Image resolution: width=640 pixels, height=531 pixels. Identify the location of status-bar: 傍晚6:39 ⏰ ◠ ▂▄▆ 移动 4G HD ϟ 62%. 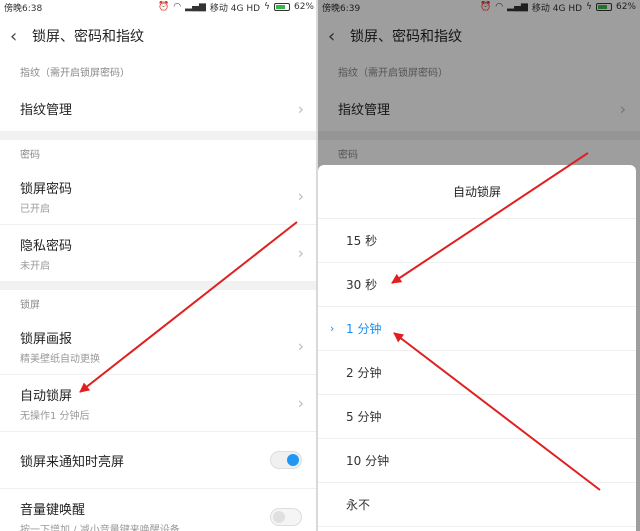
(479, 7).